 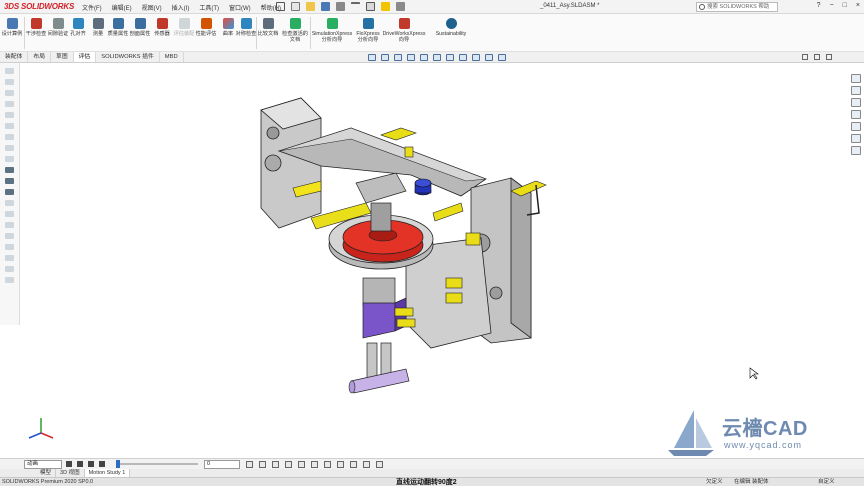 I want to click on spring-icon, so click(x=327, y=464).